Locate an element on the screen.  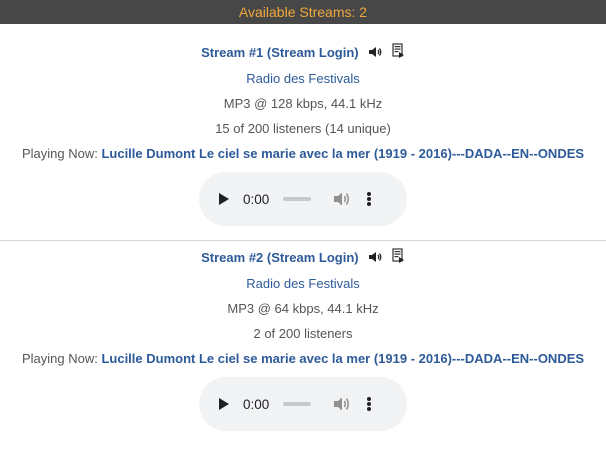
stream-title-link: Stream #2 (Stream Login) is located at coordinates (280, 257).